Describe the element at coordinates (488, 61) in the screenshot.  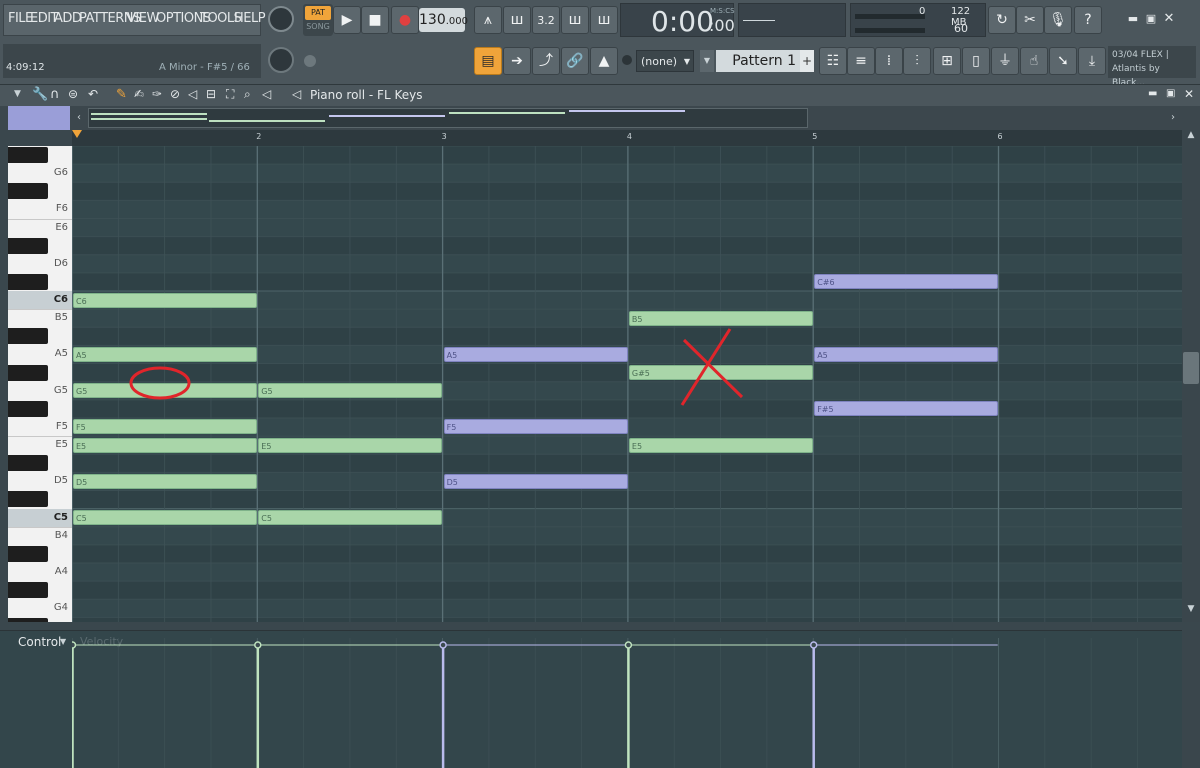
I see `typing-keyboard-button: ▤` at that location.